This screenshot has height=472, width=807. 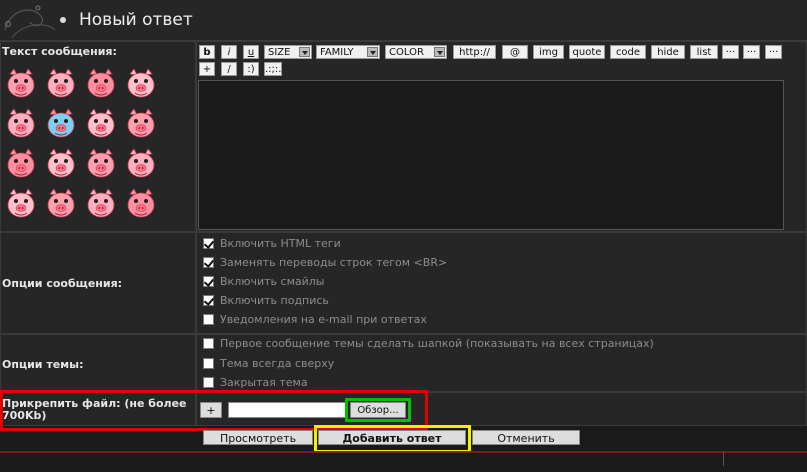 I want to click on size-select: SIZE, so click(x=288, y=52).